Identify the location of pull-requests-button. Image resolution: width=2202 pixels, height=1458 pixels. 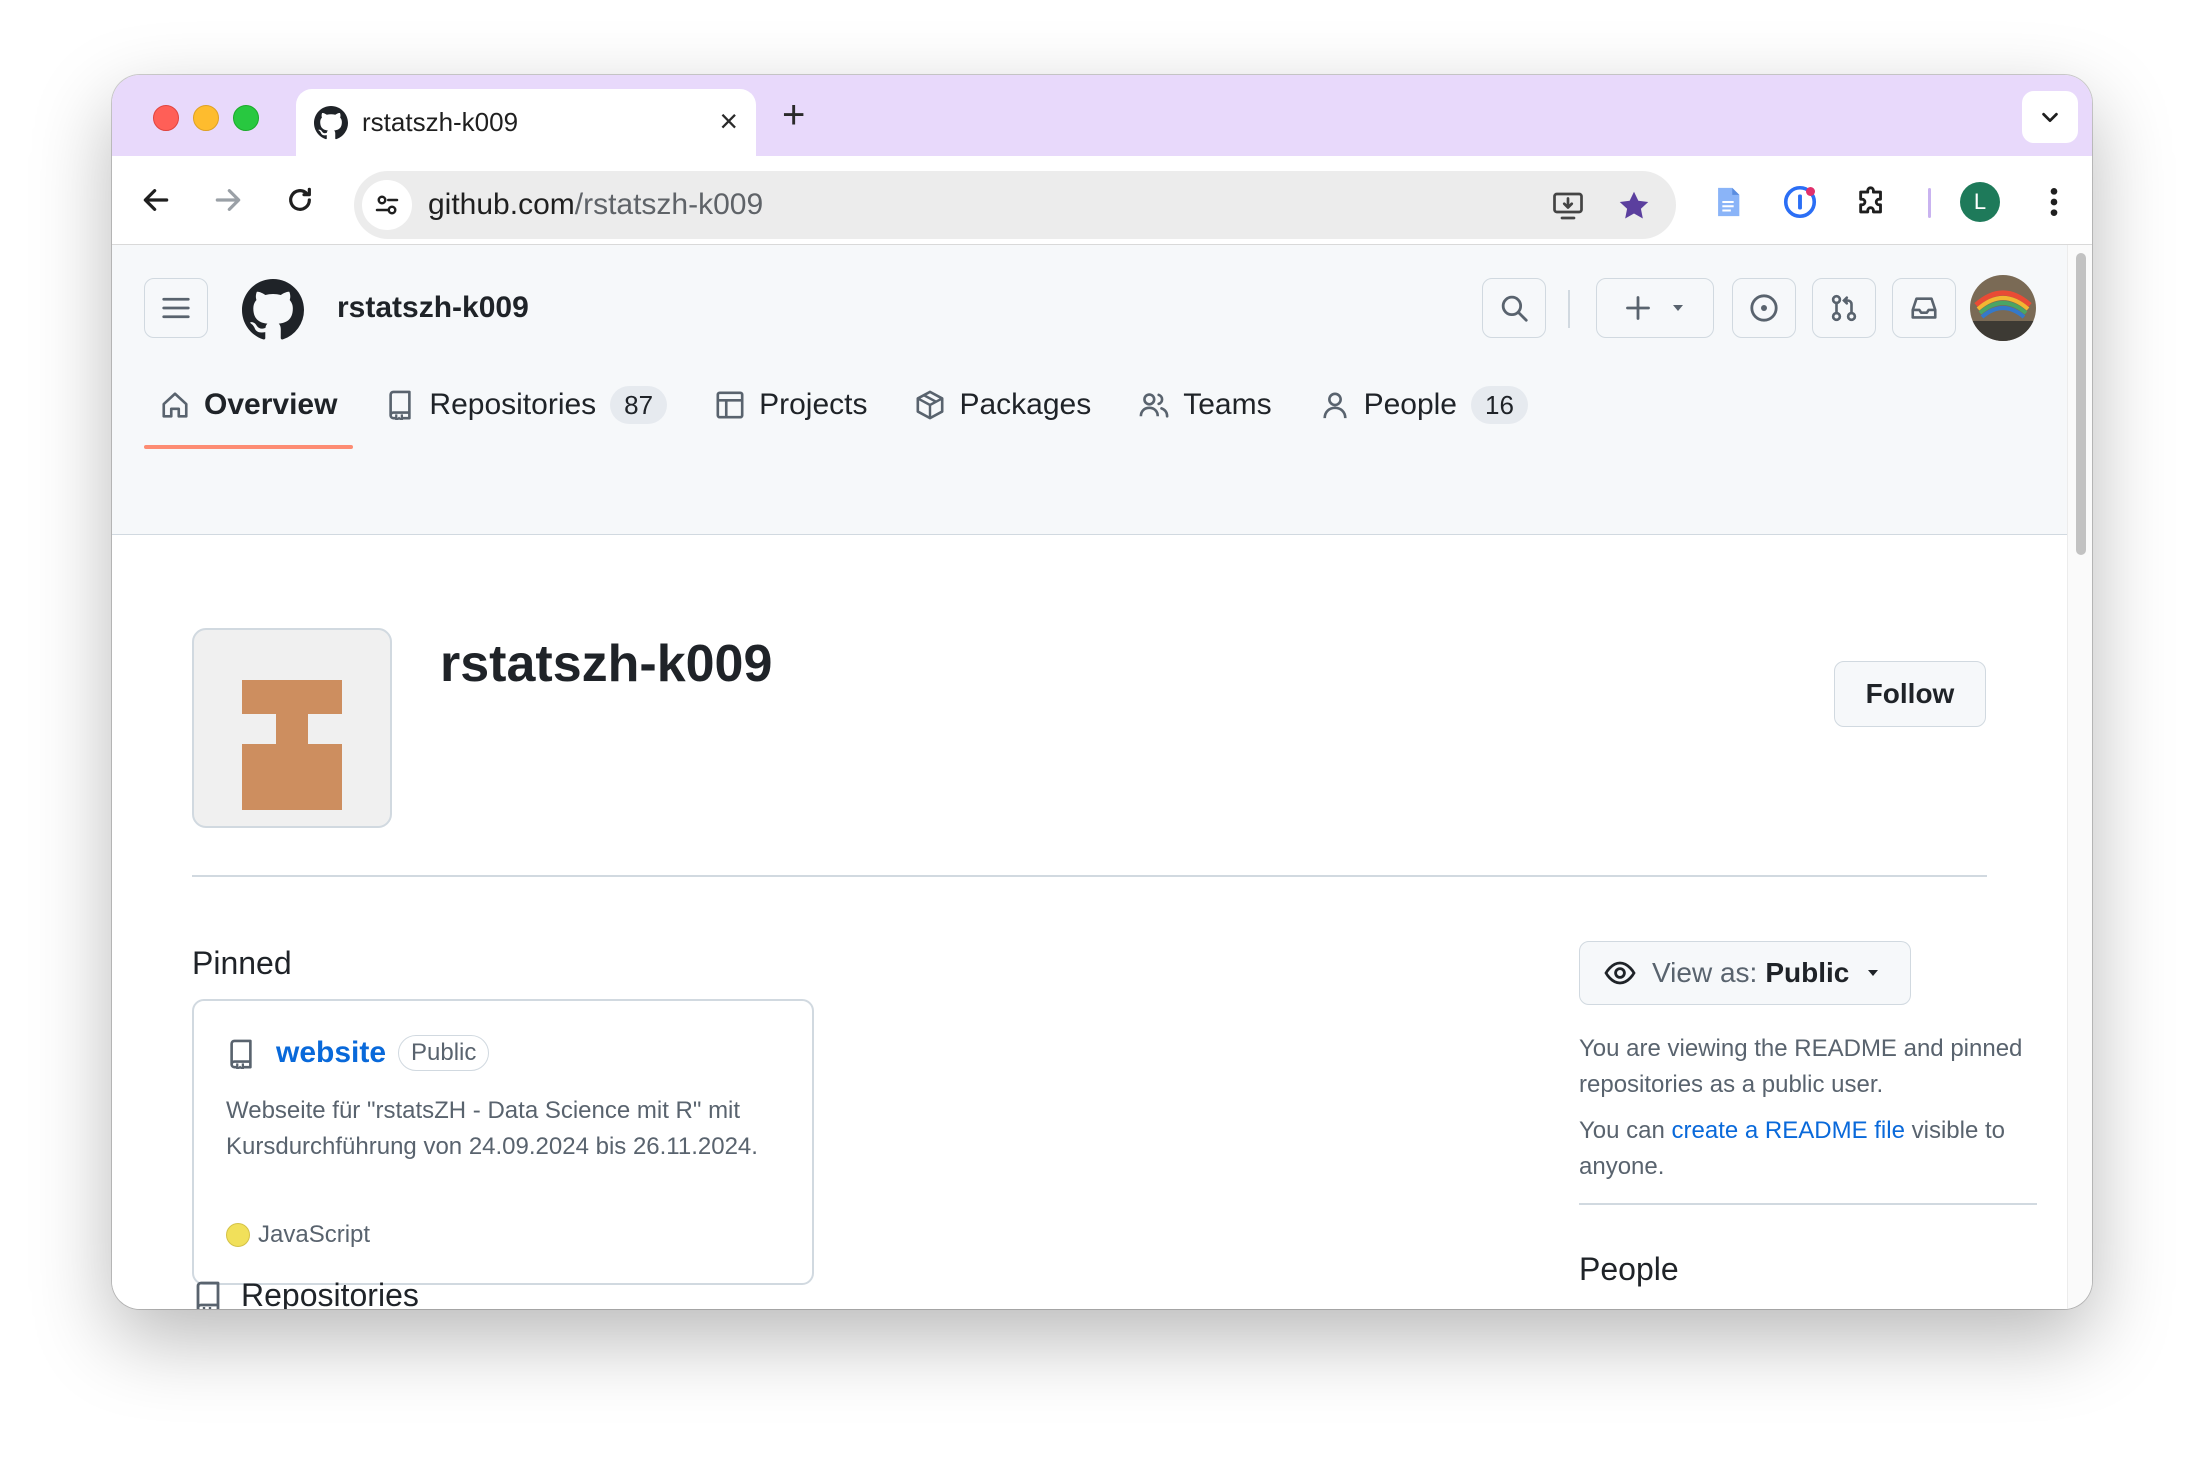
(1844, 308).